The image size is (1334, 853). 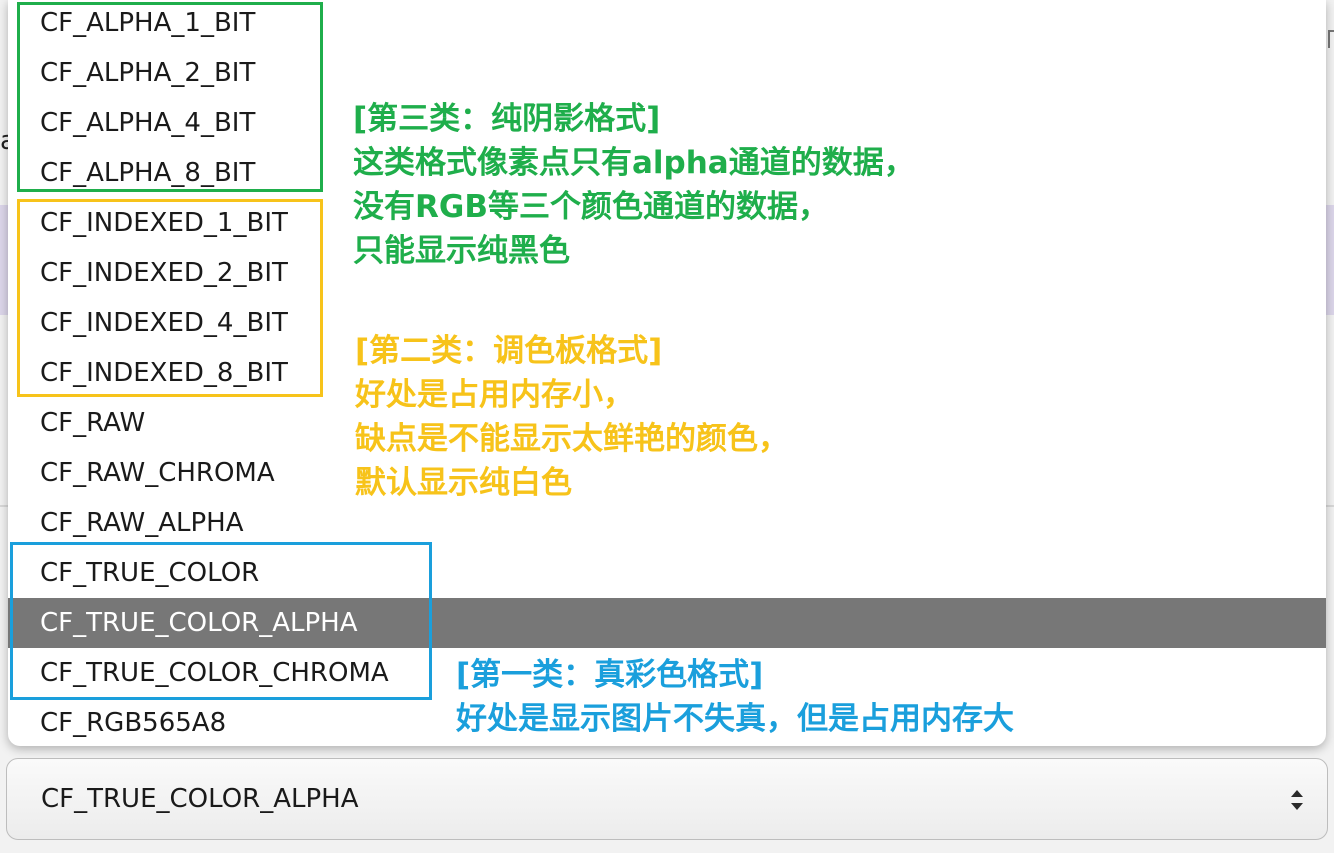 I want to click on up-down-arrows-icon, so click(x=1297, y=800).